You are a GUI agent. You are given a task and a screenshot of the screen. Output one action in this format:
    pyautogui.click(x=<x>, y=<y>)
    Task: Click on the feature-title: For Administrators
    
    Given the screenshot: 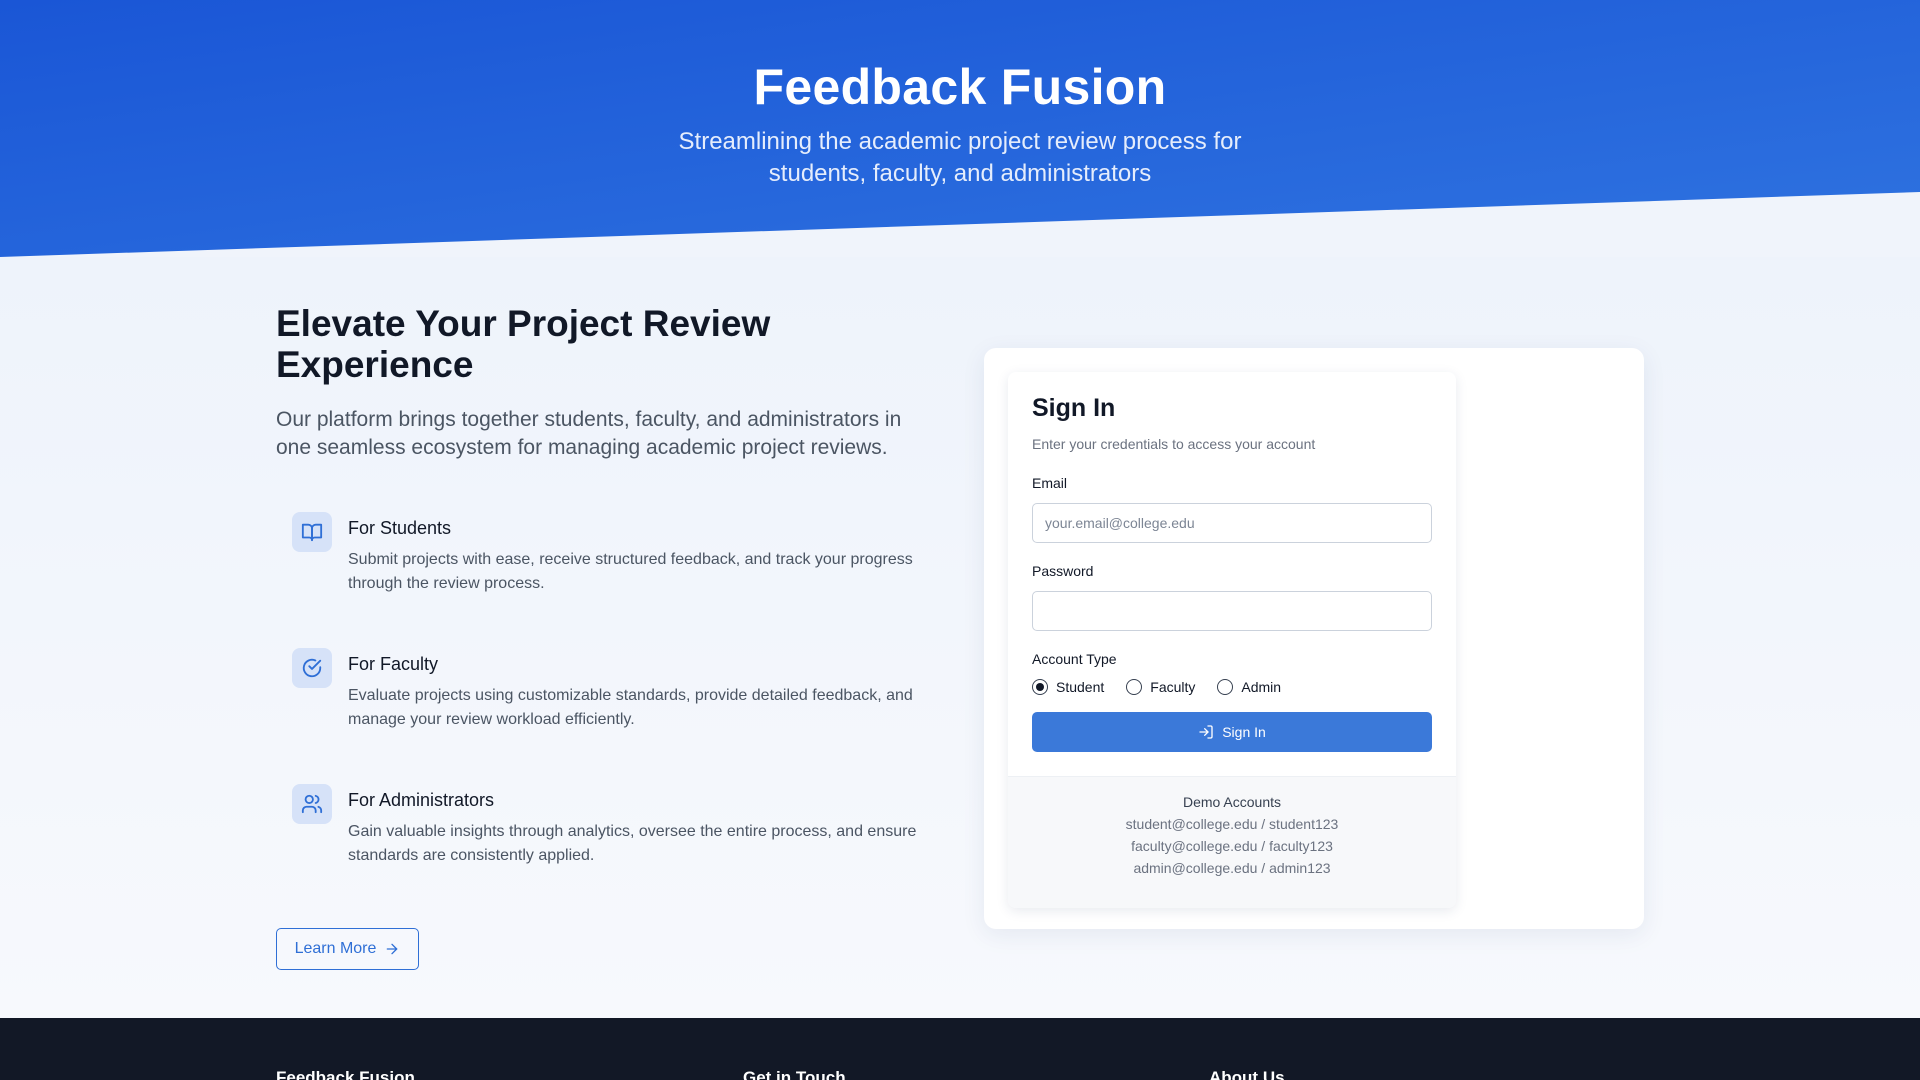 What is the action you would take?
    pyautogui.click(x=421, y=800)
    